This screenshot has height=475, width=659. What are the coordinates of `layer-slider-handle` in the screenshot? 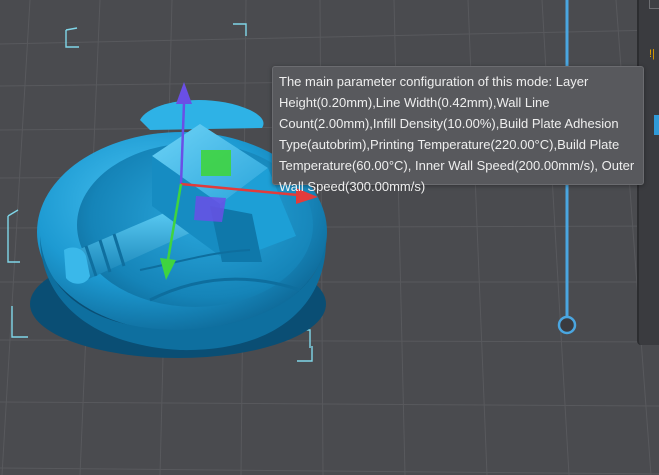 It's located at (567, 325).